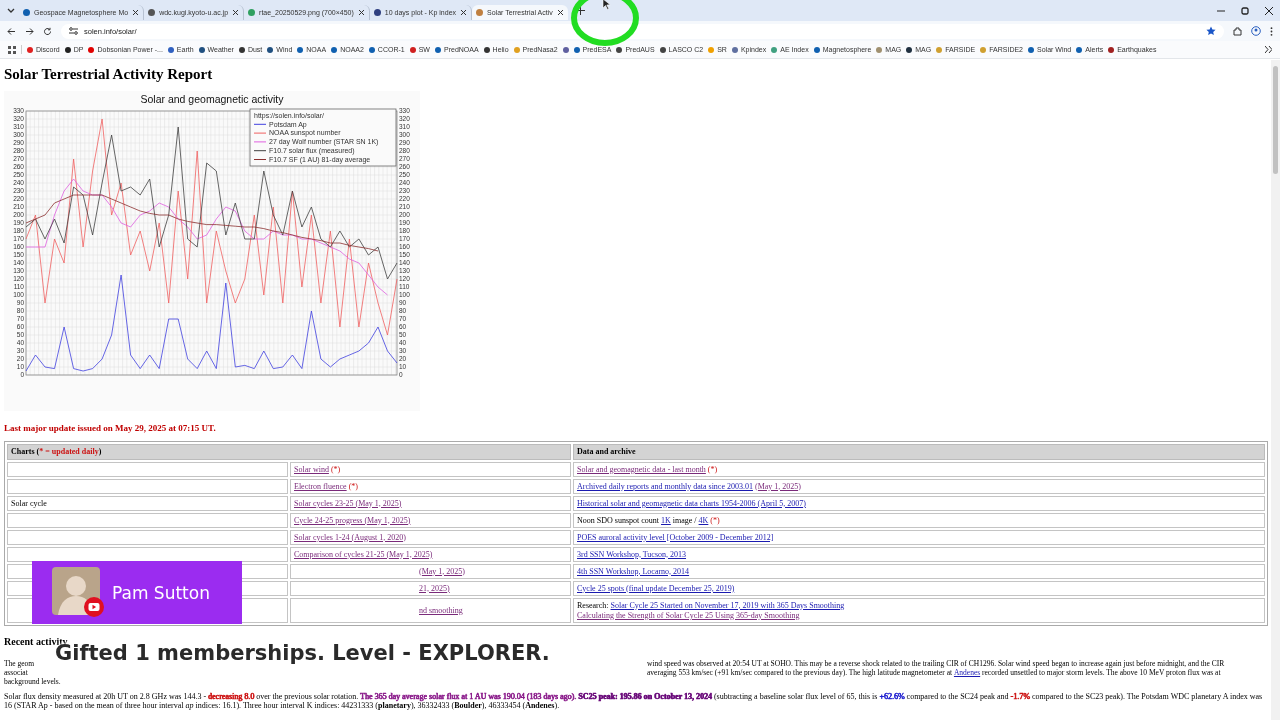 This screenshot has height=720, width=1280. I want to click on scrollbar, so click(1275, 390).